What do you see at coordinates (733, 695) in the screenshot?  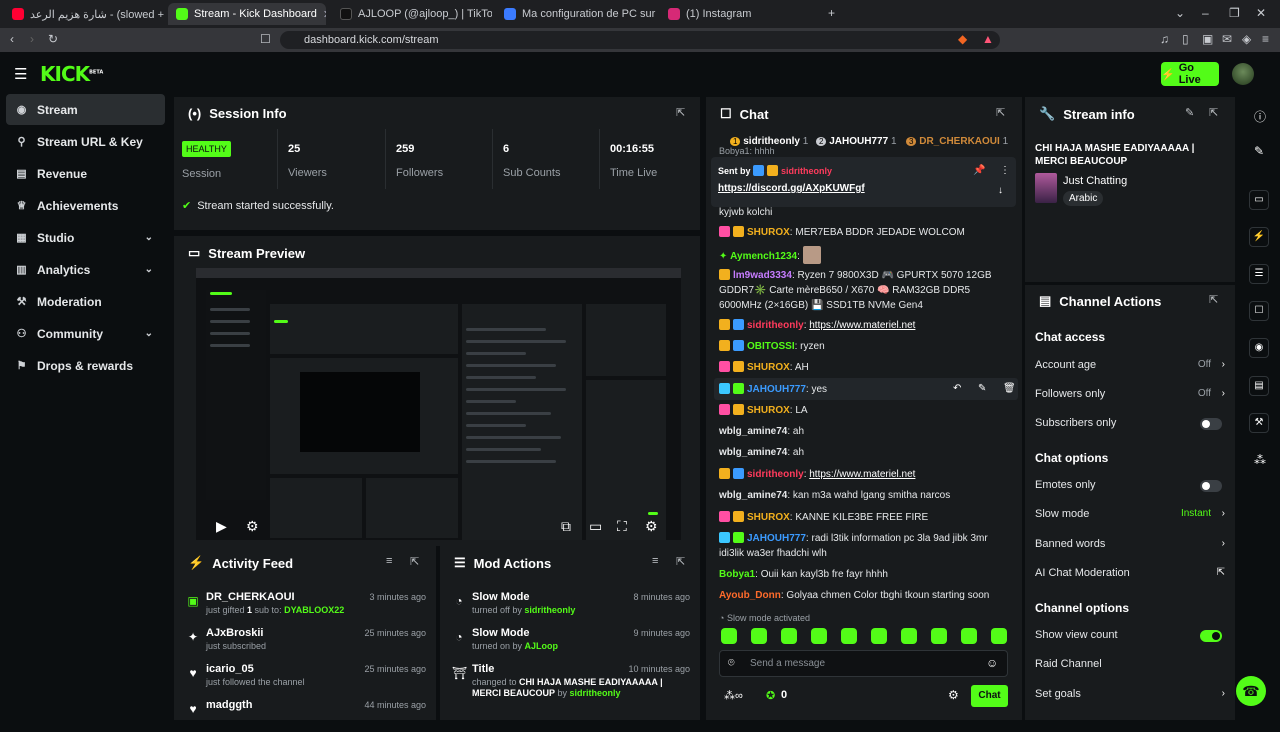 I see `share-icon: ⁂∞` at bounding box center [733, 695].